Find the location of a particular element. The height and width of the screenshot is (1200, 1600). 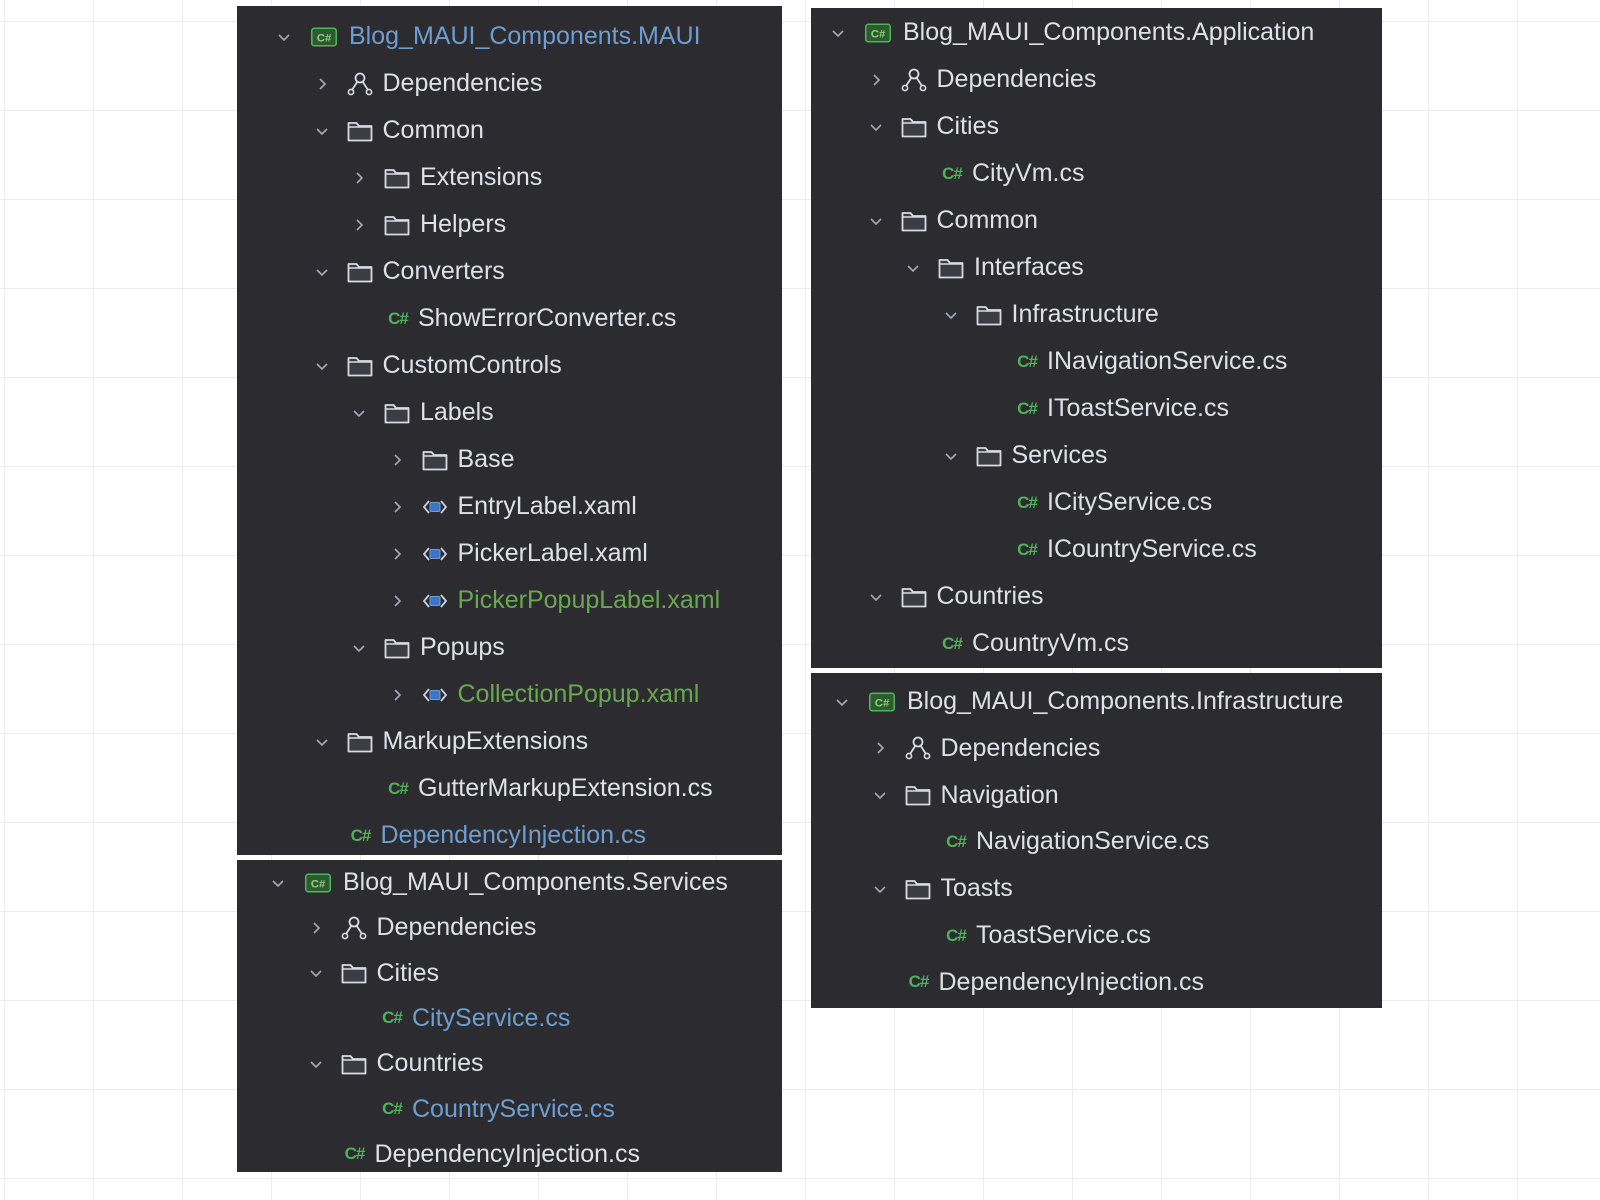

tree-item: C# ToastService.cs is located at coordinates (981, 935).